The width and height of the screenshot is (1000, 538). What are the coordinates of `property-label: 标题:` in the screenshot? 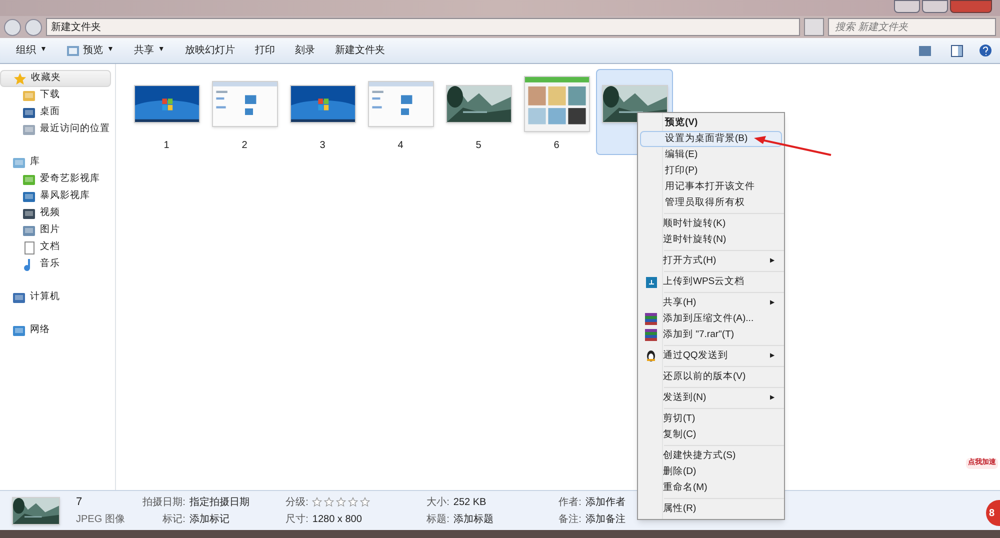 It's located at (438, 519).